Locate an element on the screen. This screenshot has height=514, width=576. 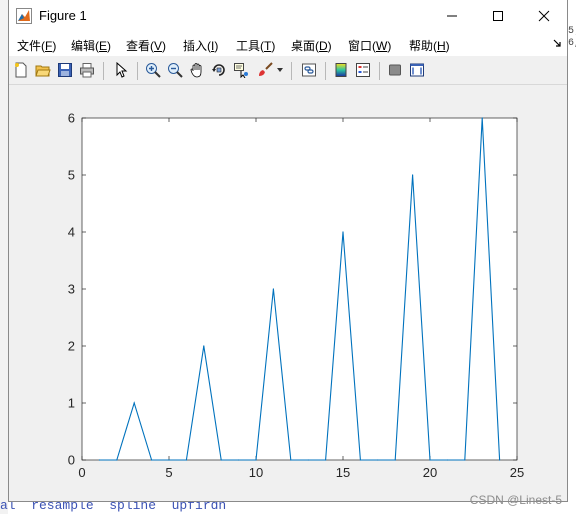
zoom-out-icon is located at coordinates (175, 70).